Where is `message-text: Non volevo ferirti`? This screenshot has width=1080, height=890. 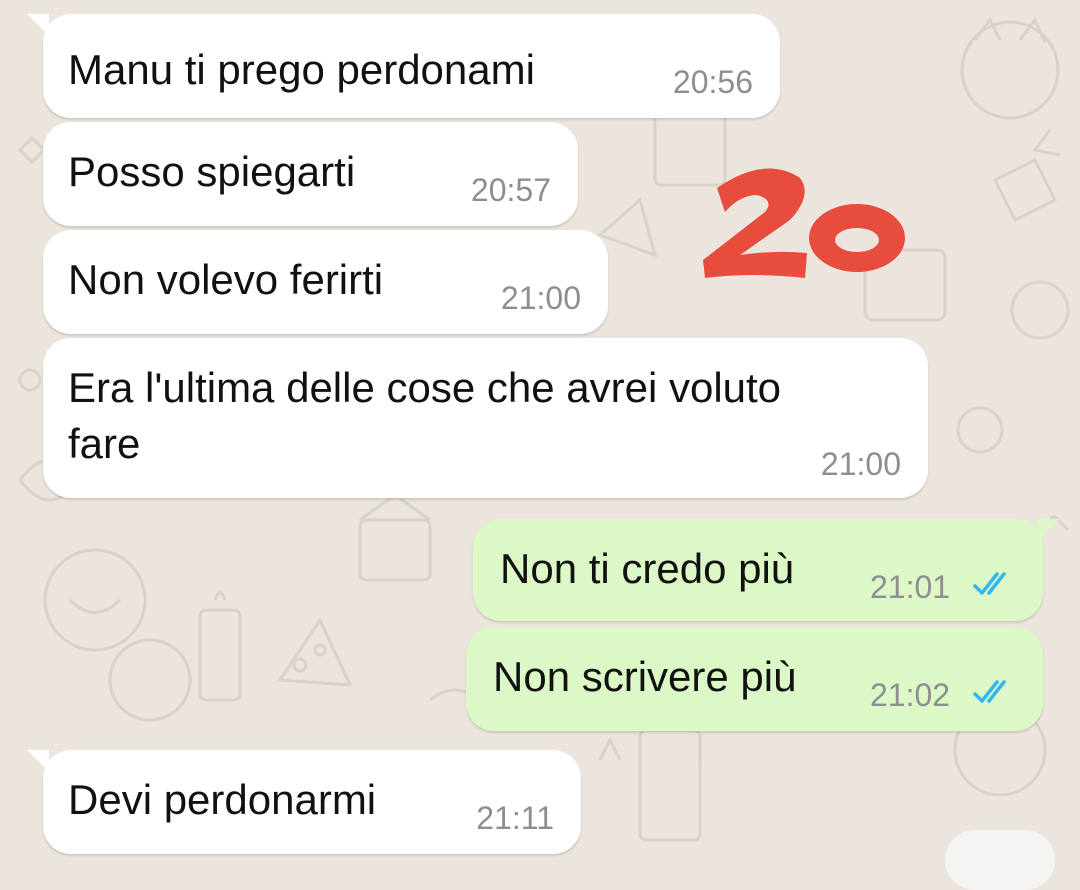
message-text: Non volevo ferirti is located at coordinates (226, 279).